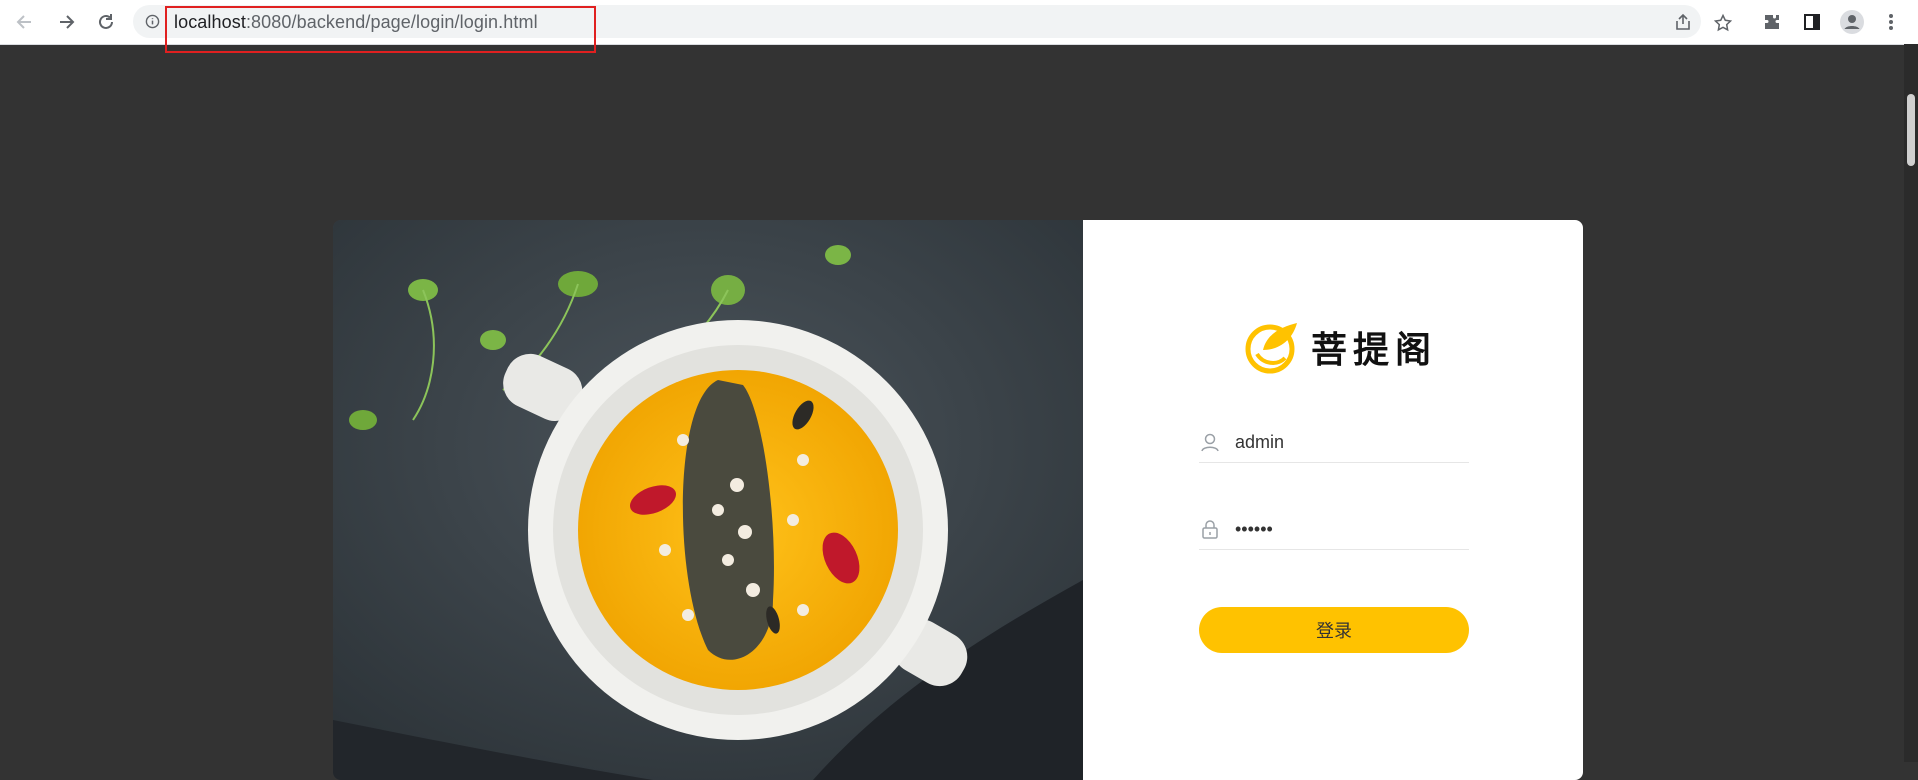  What do you see at coordinates (380, 29) in the screenshot?
I see `url-highlight-annotation` at bounding box center [380, 29].